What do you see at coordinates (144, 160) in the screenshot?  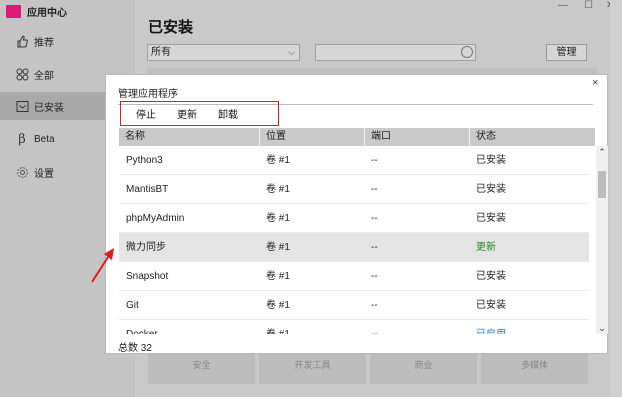 I see `cell-name: Python3` at bounding box center [144, 160].